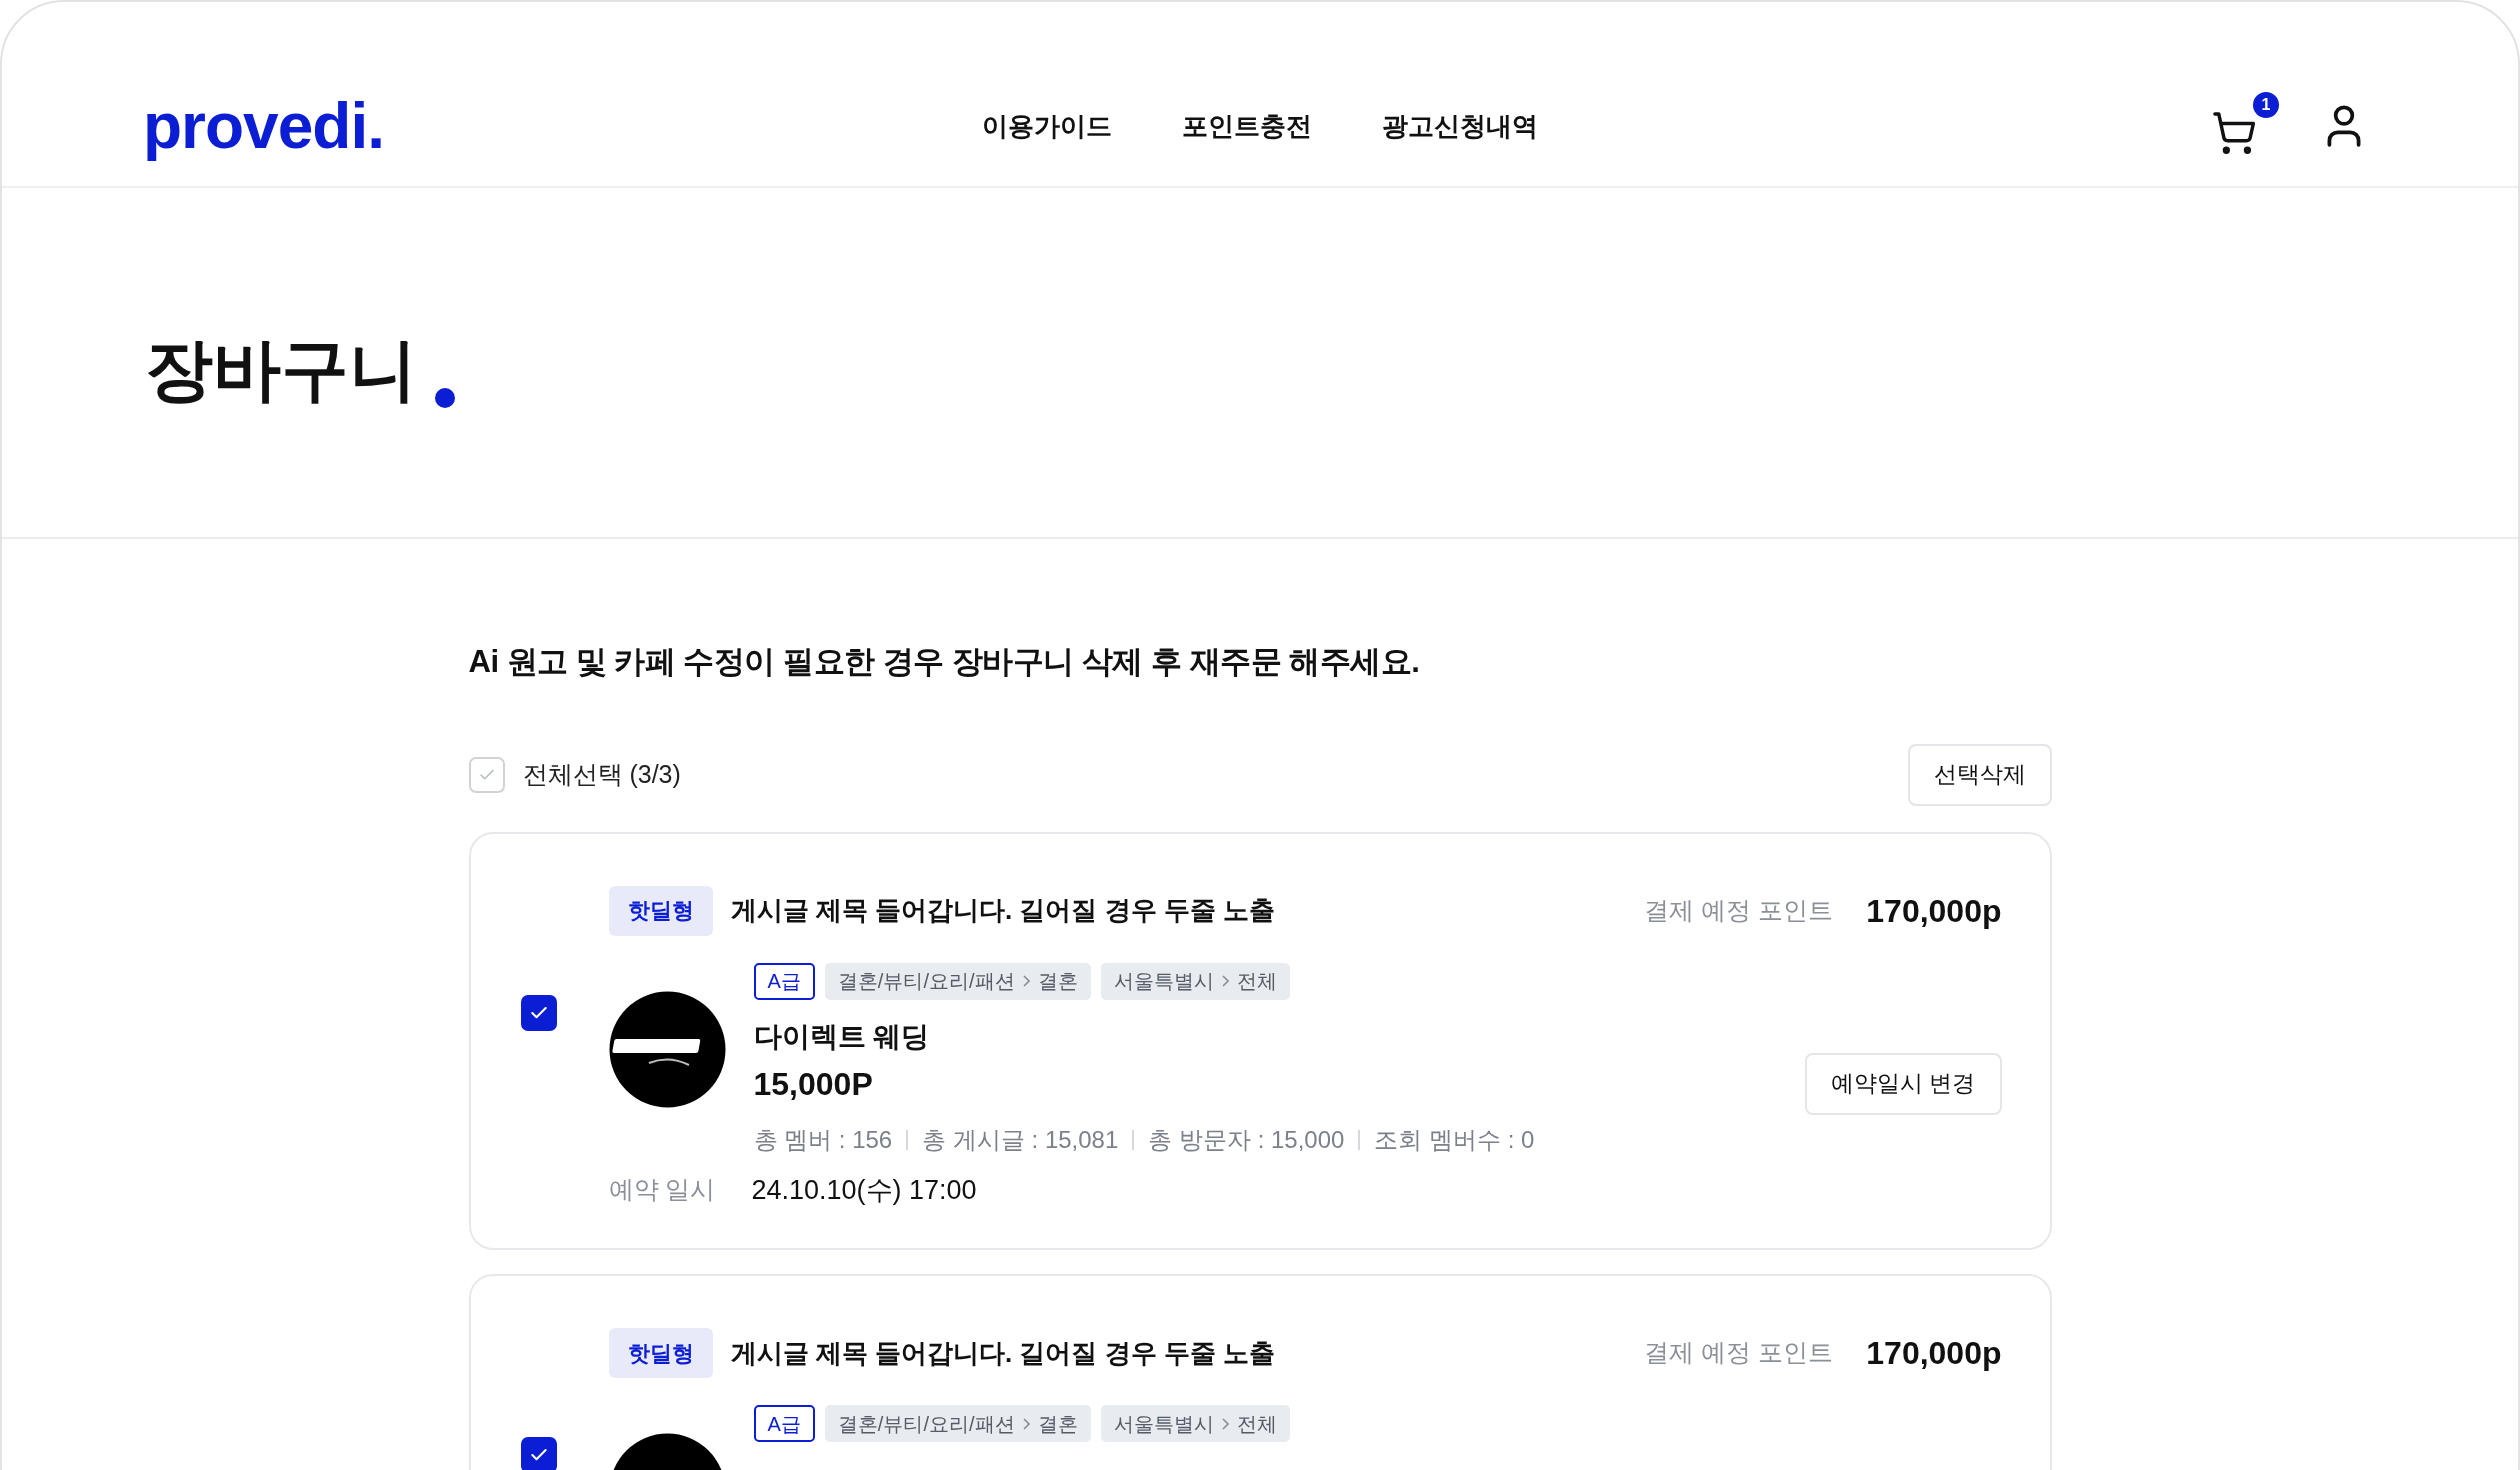 Image resolution: width=2520 pixels, height=1470 pixels. What do you see at coordinates (515, 126) in the screenshot?
I see `logo: provedi.` at bounding box center [515, 126].